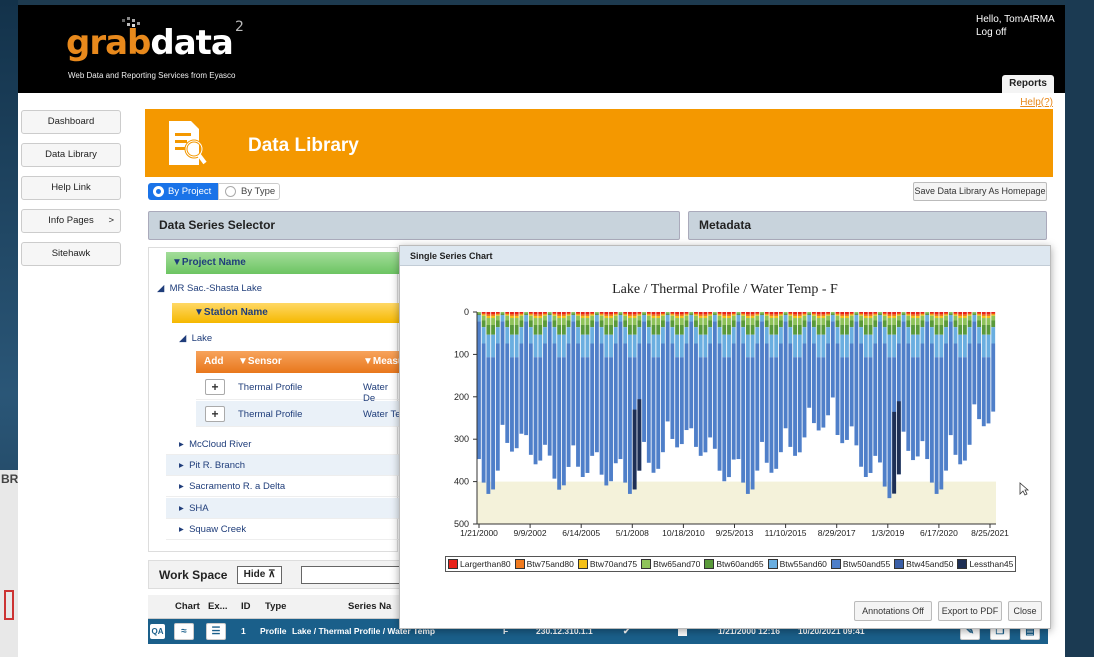  What do you see at coordinates (860, 564) in the screenshot?
I see `legend-item: Btw50and55` at bounding box center [860, 564].